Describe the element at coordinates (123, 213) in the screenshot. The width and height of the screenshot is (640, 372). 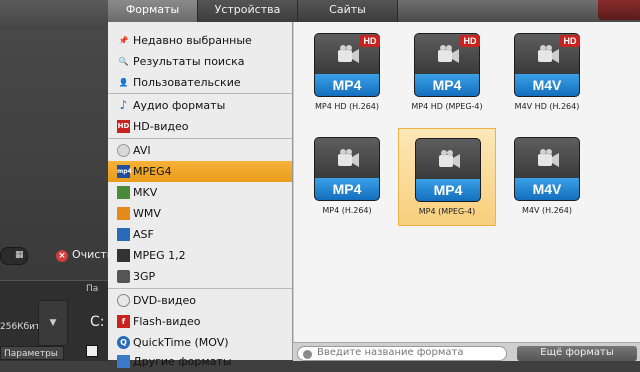
I see `wmv-icon` at that location.